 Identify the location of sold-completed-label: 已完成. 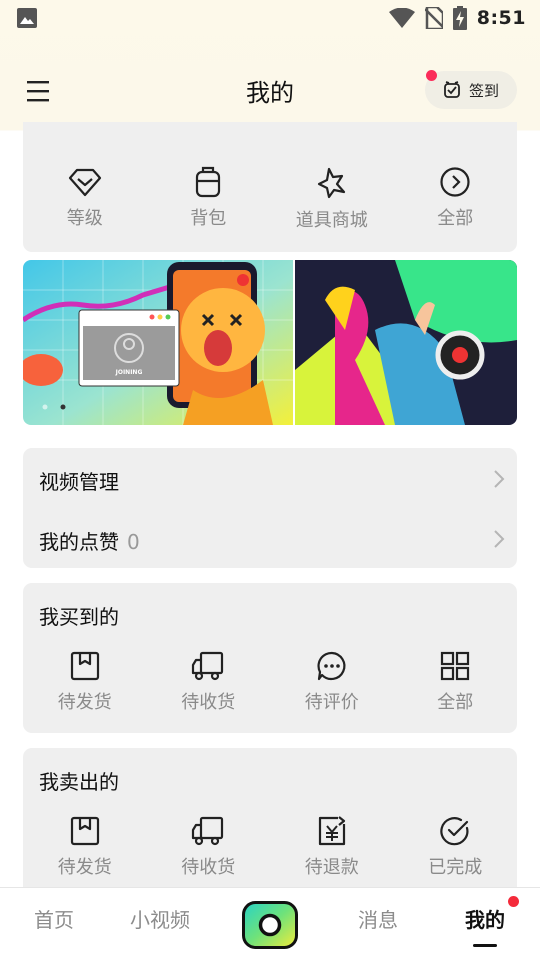
(455, 867).